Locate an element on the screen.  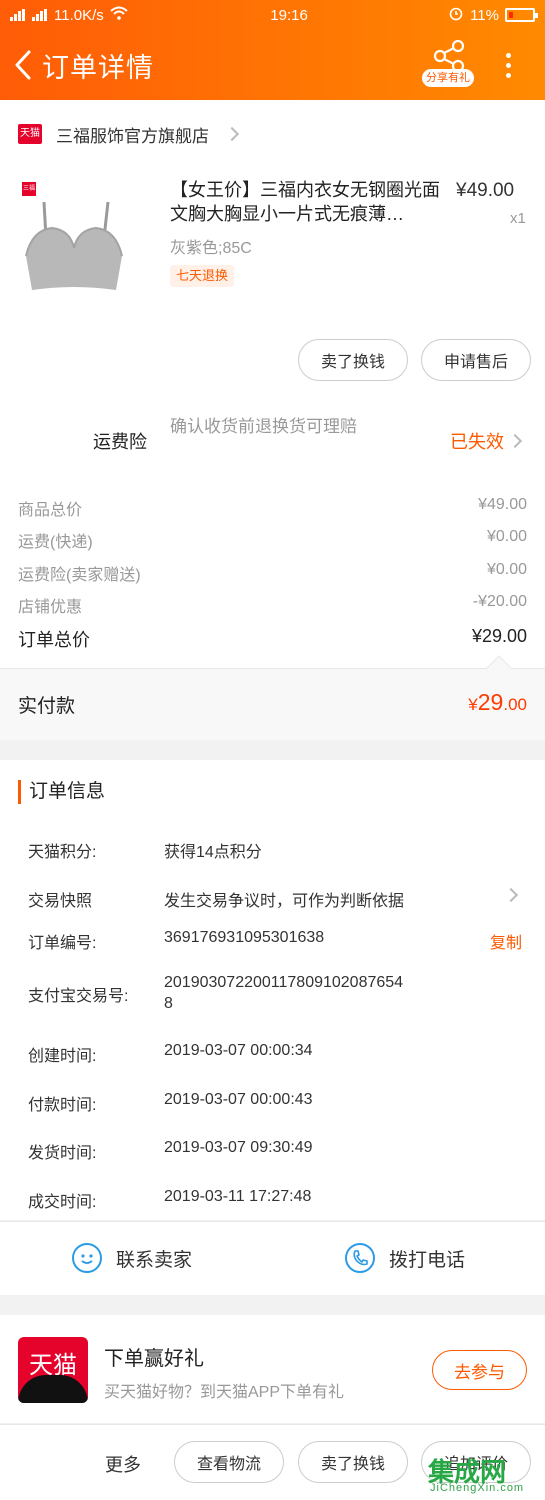
wifi-icon is located at coordinates (119, 15).